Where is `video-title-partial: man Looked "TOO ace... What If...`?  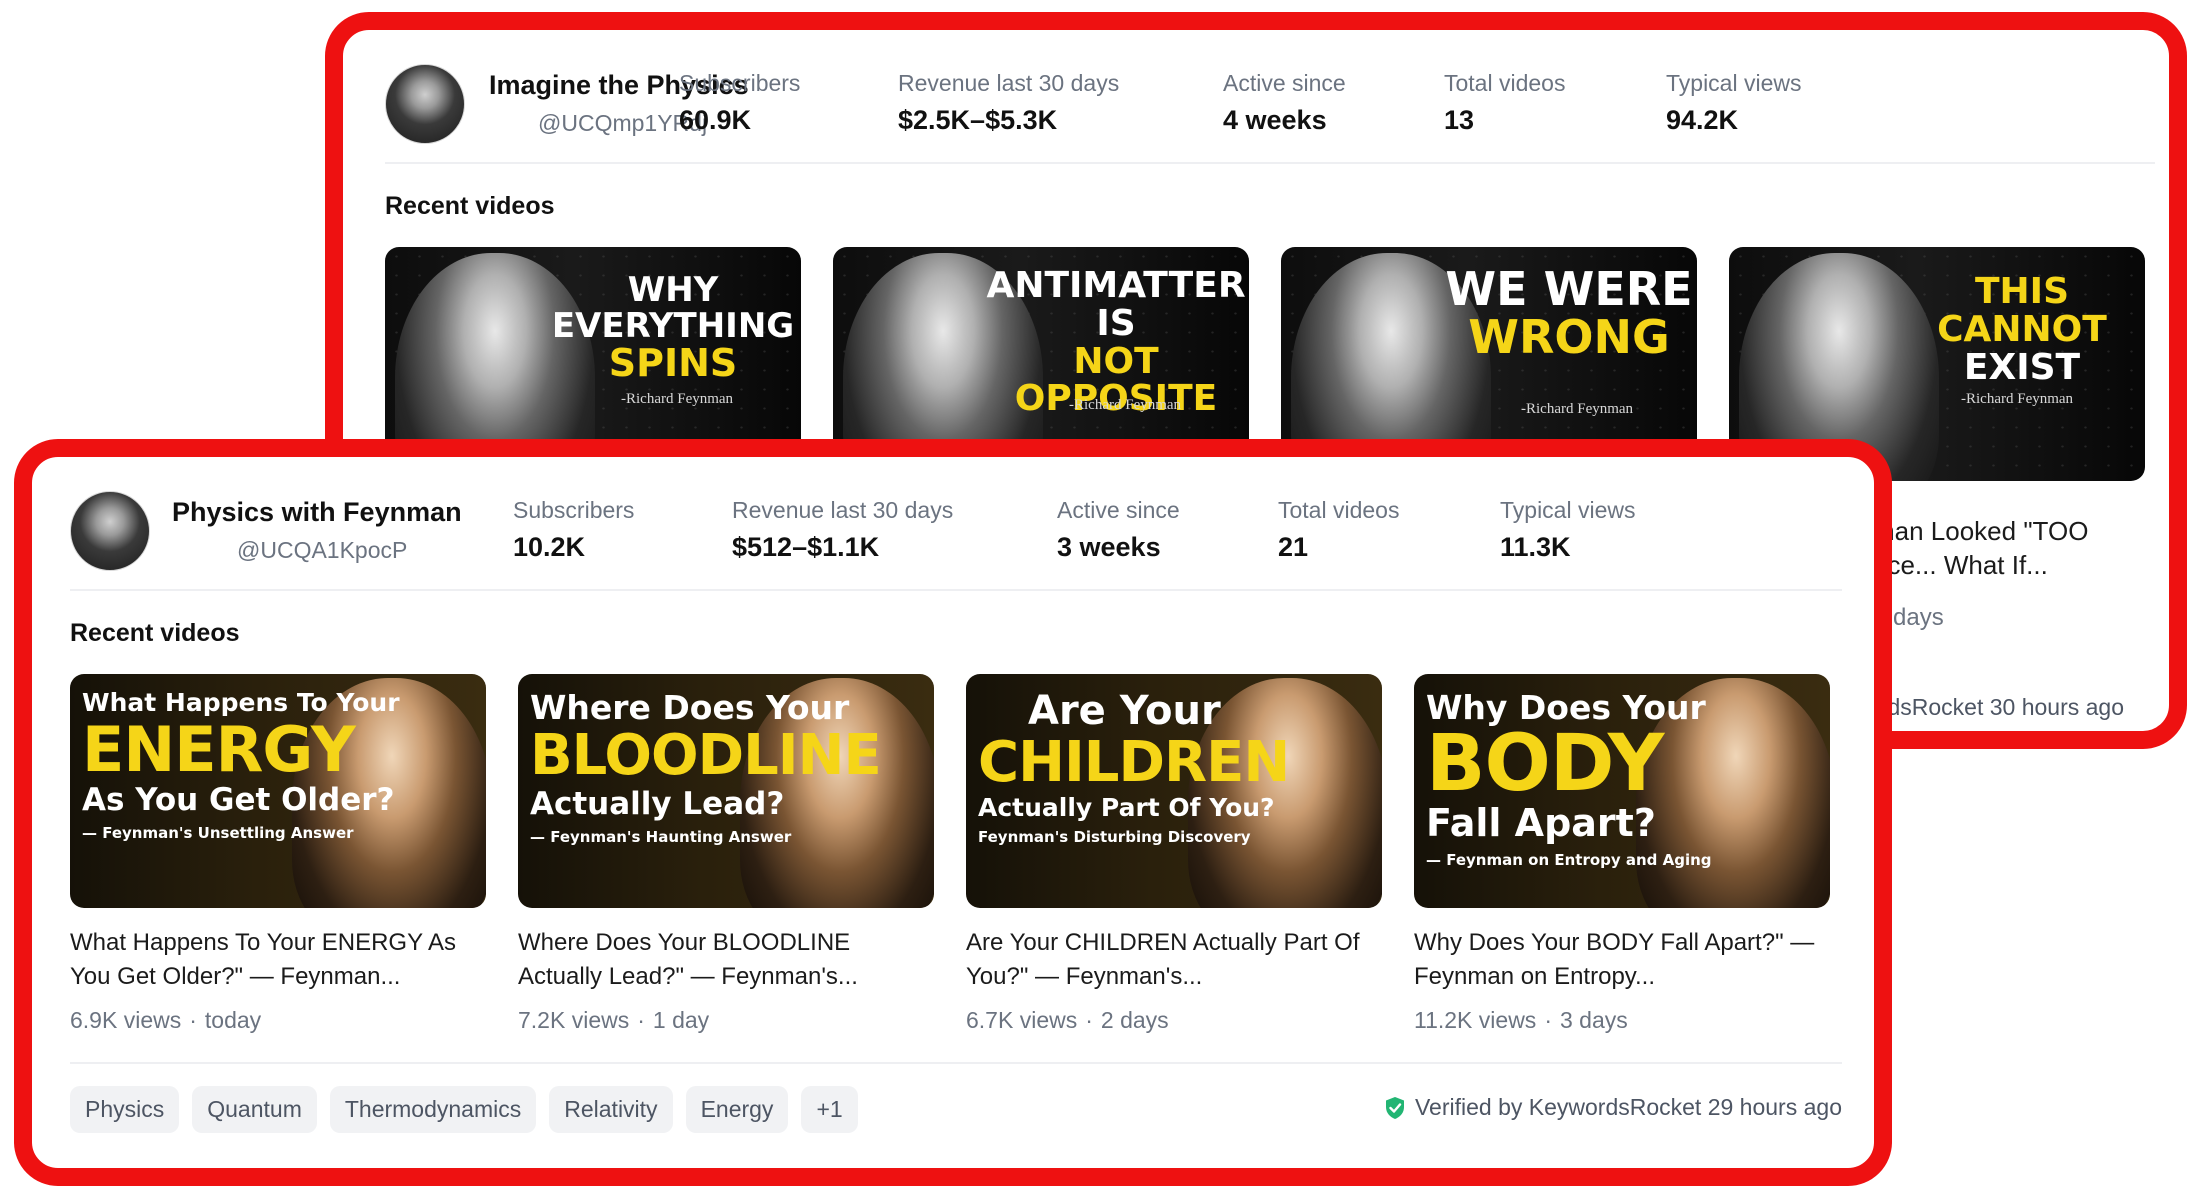 video-title-partial: man Looked "TOO ace... What If... is located at coordinates (1980, 548).